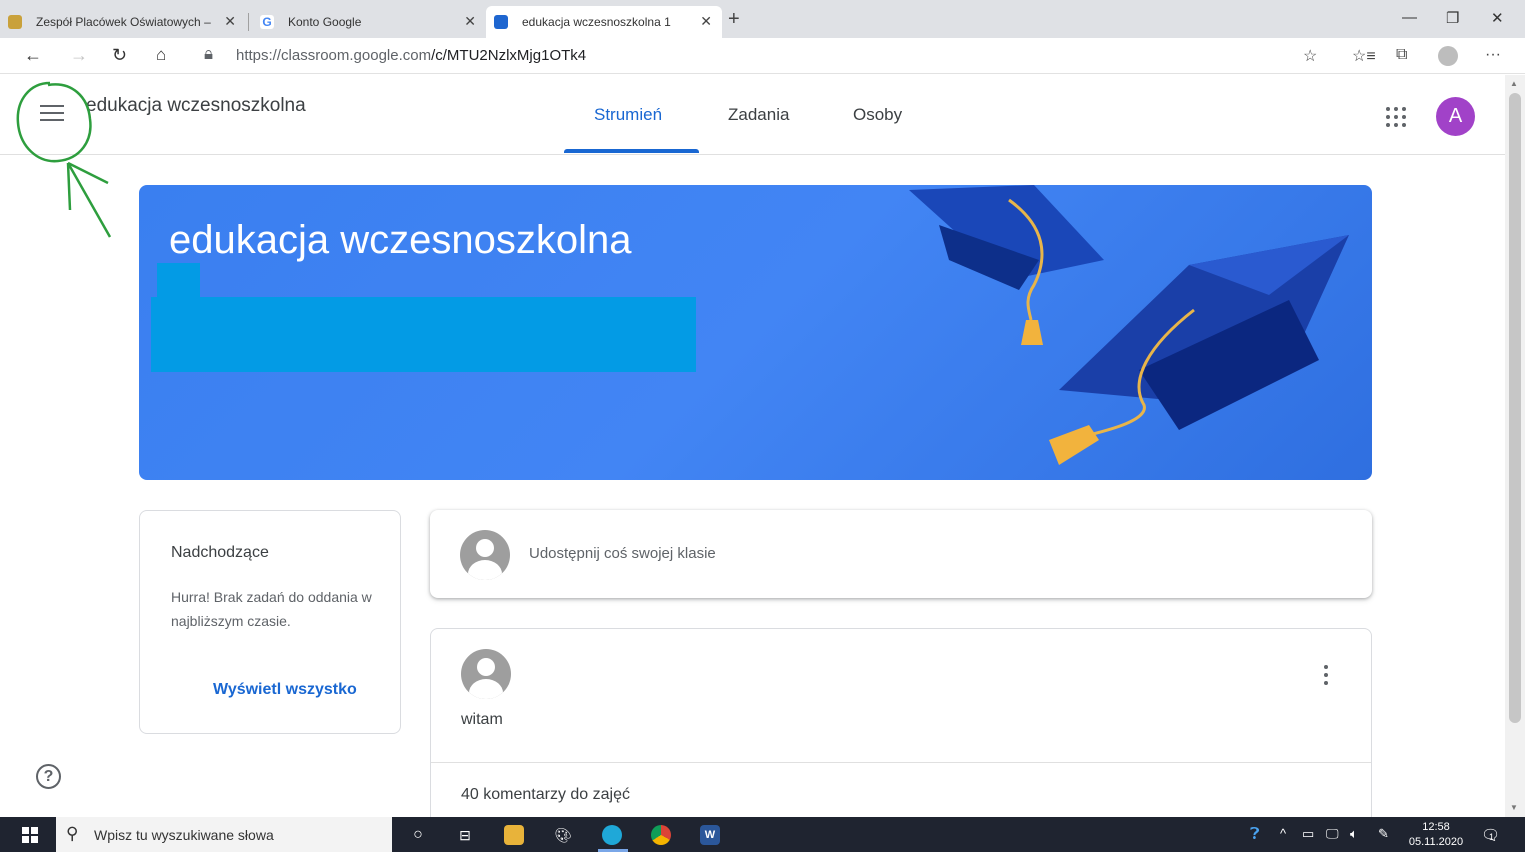 The height and width of the screenshot is (852, 1525). Describe the element at coordinates (1283, 833) in the screenshot. I see `show-hidden-icons-icon: ^` at that location.